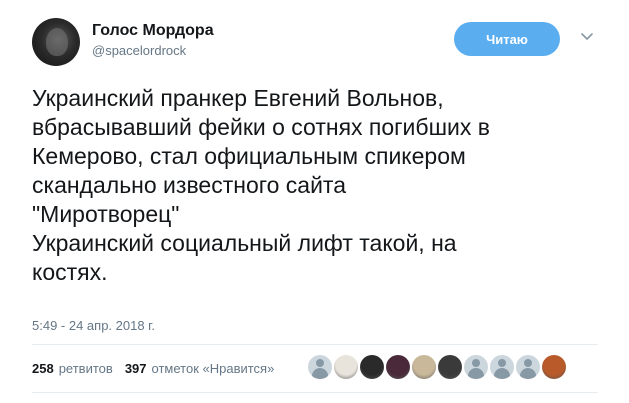 The width and height of the screenshot is (629, 403). What do you see at coordinates (139, 50) in the screenshot?
I see `author-handle: @spacelordrock` at bounding box center [139, 50].